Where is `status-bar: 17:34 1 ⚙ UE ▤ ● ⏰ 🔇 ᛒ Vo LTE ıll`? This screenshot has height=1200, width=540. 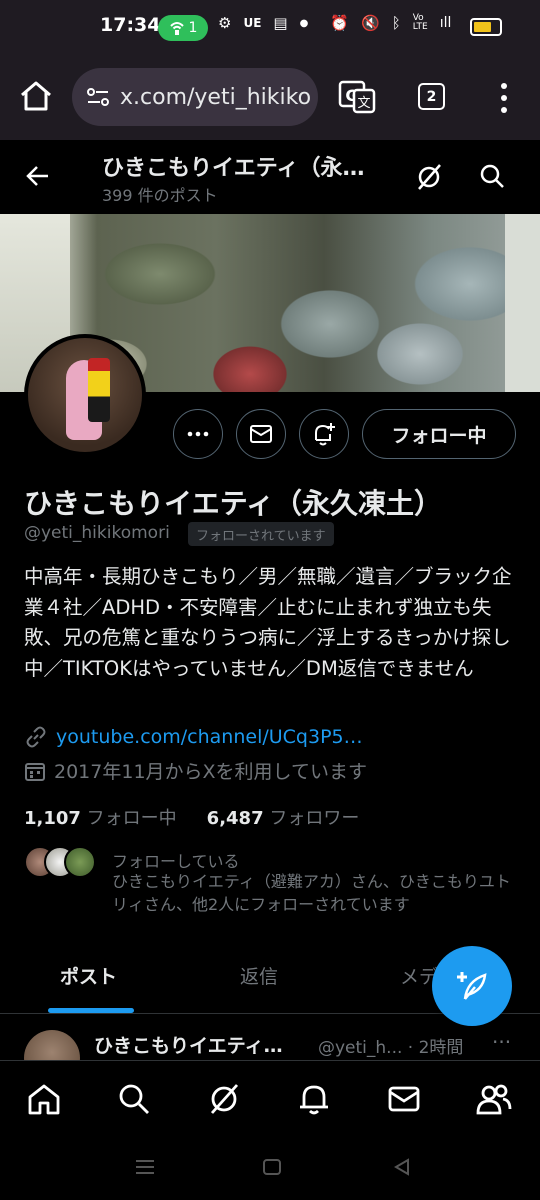
status-bar: 17:34 1 ⚙ UE ▤ ● ⏰ 🔇 ᛒ Vo LTE ıll is located at coordinates (270, 28).